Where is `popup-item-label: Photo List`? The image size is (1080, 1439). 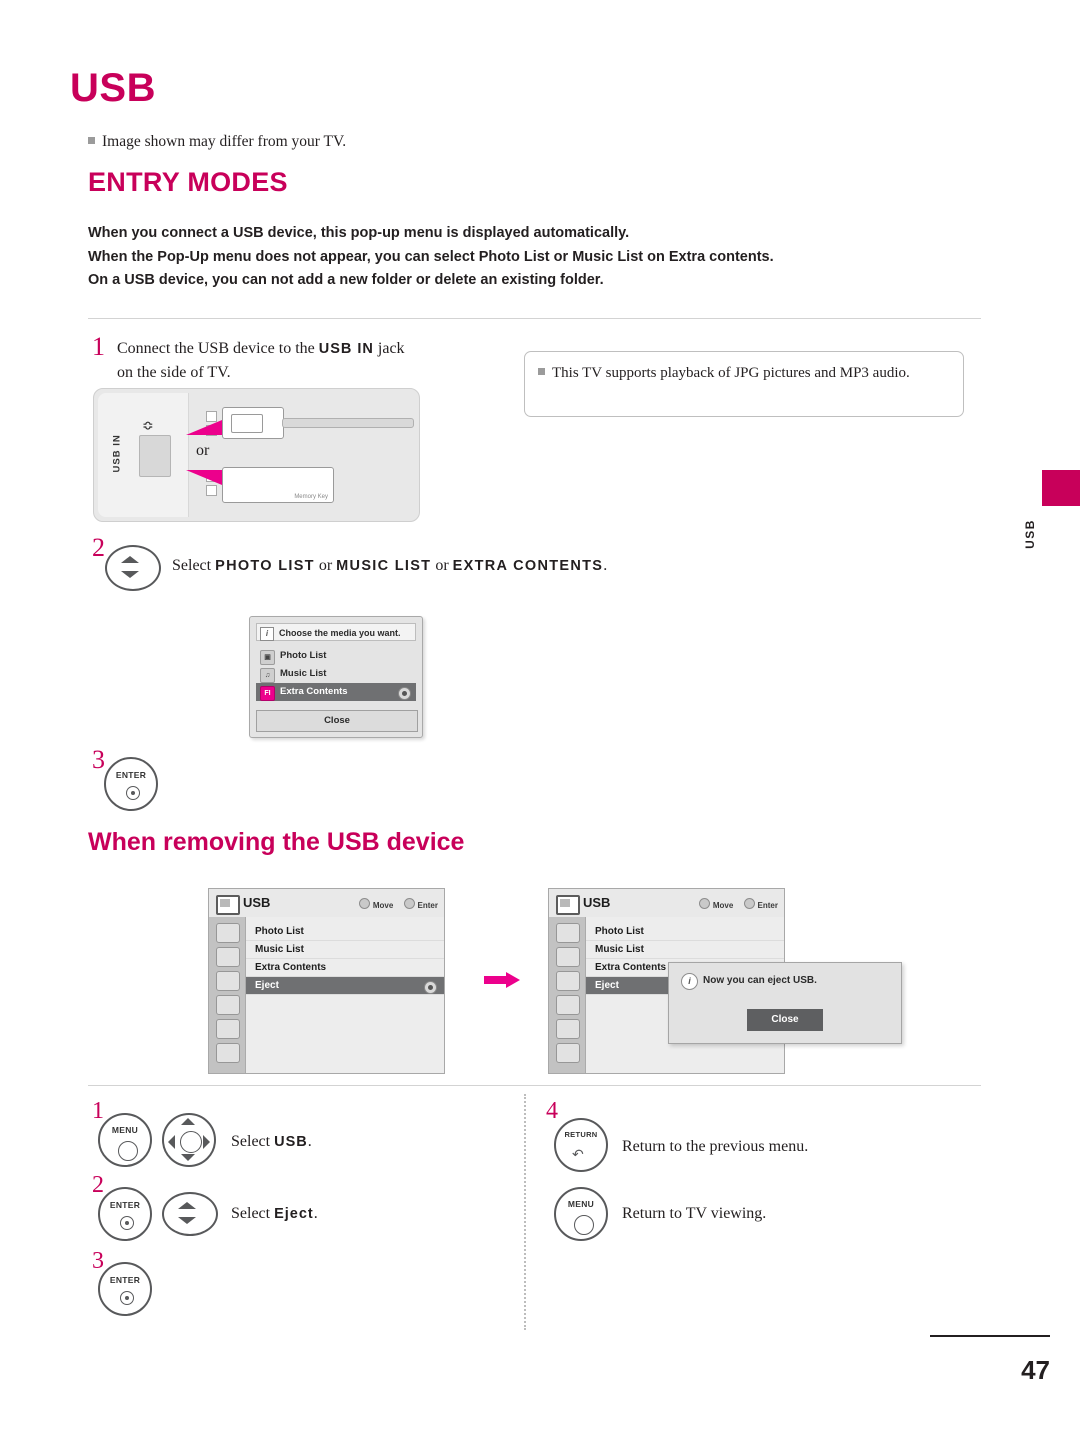 popup-item-label: Photo List is located at coordinates (303, 655).